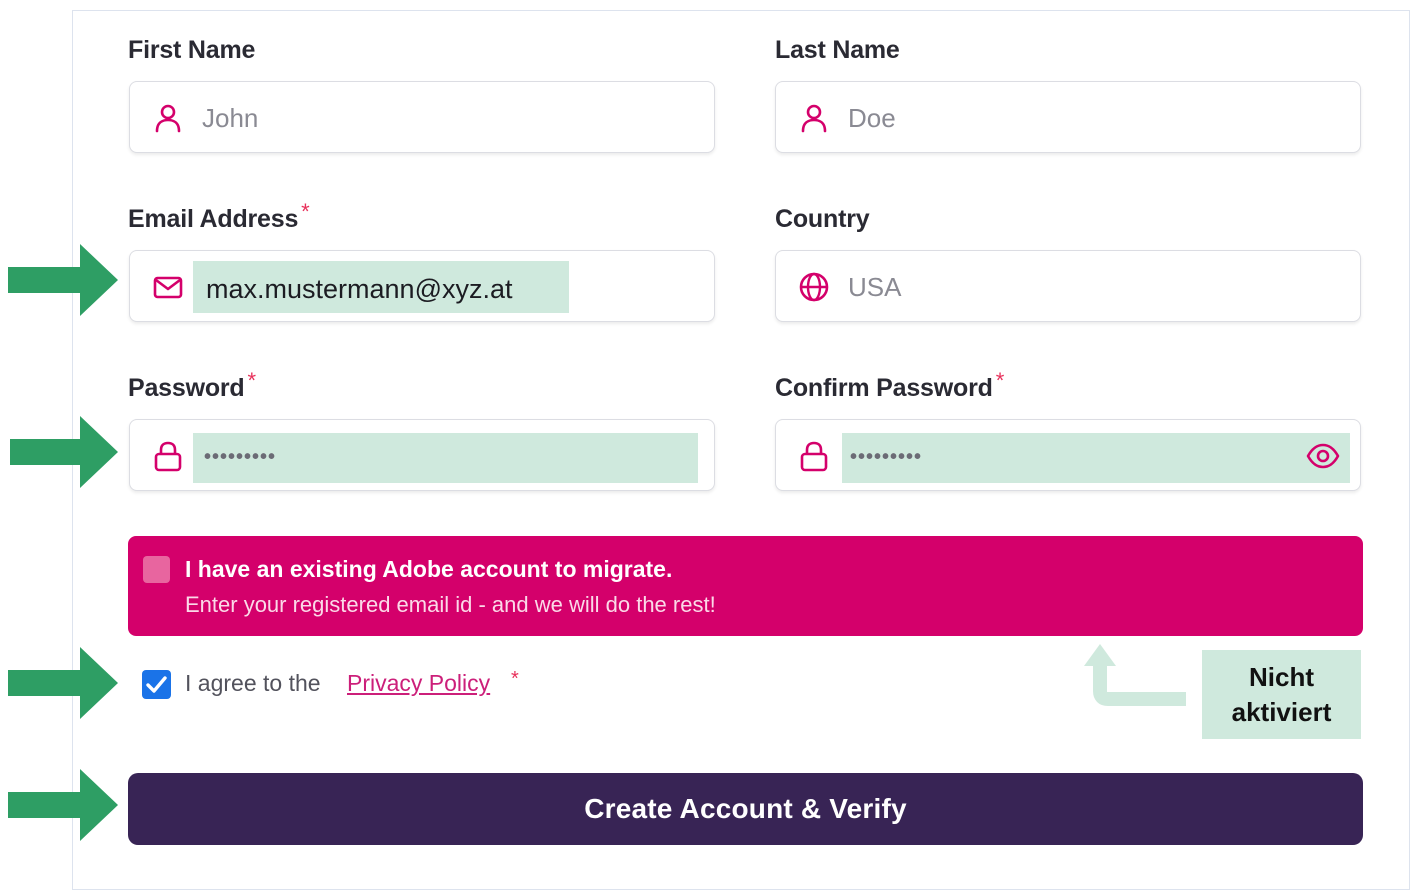 The width and height of the screenshot is (1414, 890). What do you see at coordinates (890, 385) in the screenshot?
I see `confirm-password-label: Confirm Password *` at bounding box center [890, 385].